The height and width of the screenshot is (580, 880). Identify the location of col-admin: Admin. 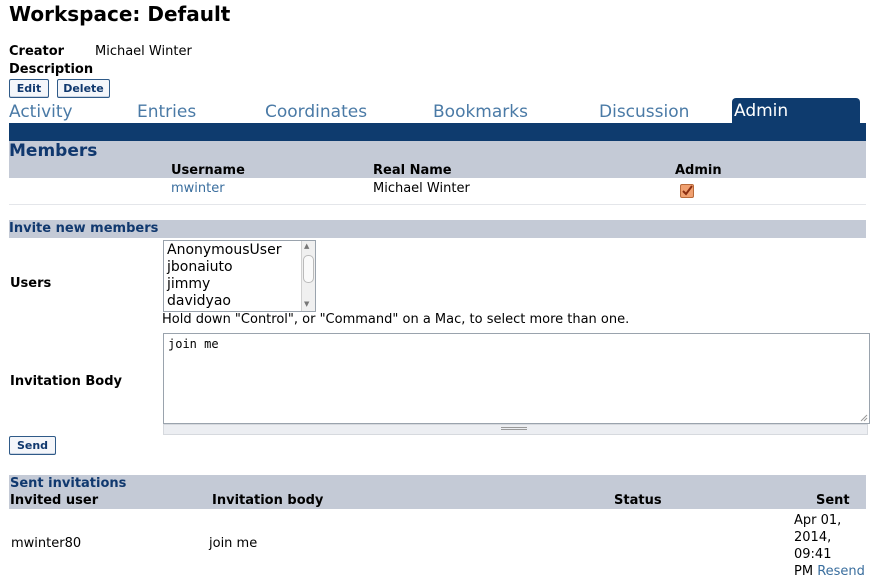
(698, 170).